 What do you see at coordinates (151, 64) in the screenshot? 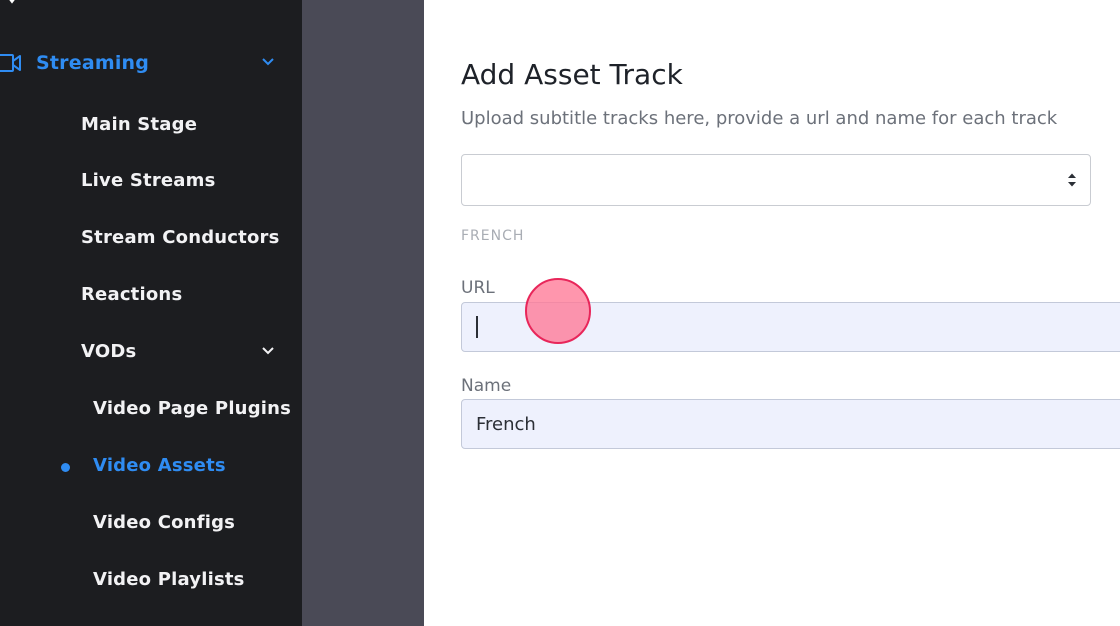
I see `sidebar-item-streaming: Streaming` at bounding box center [151, 64].